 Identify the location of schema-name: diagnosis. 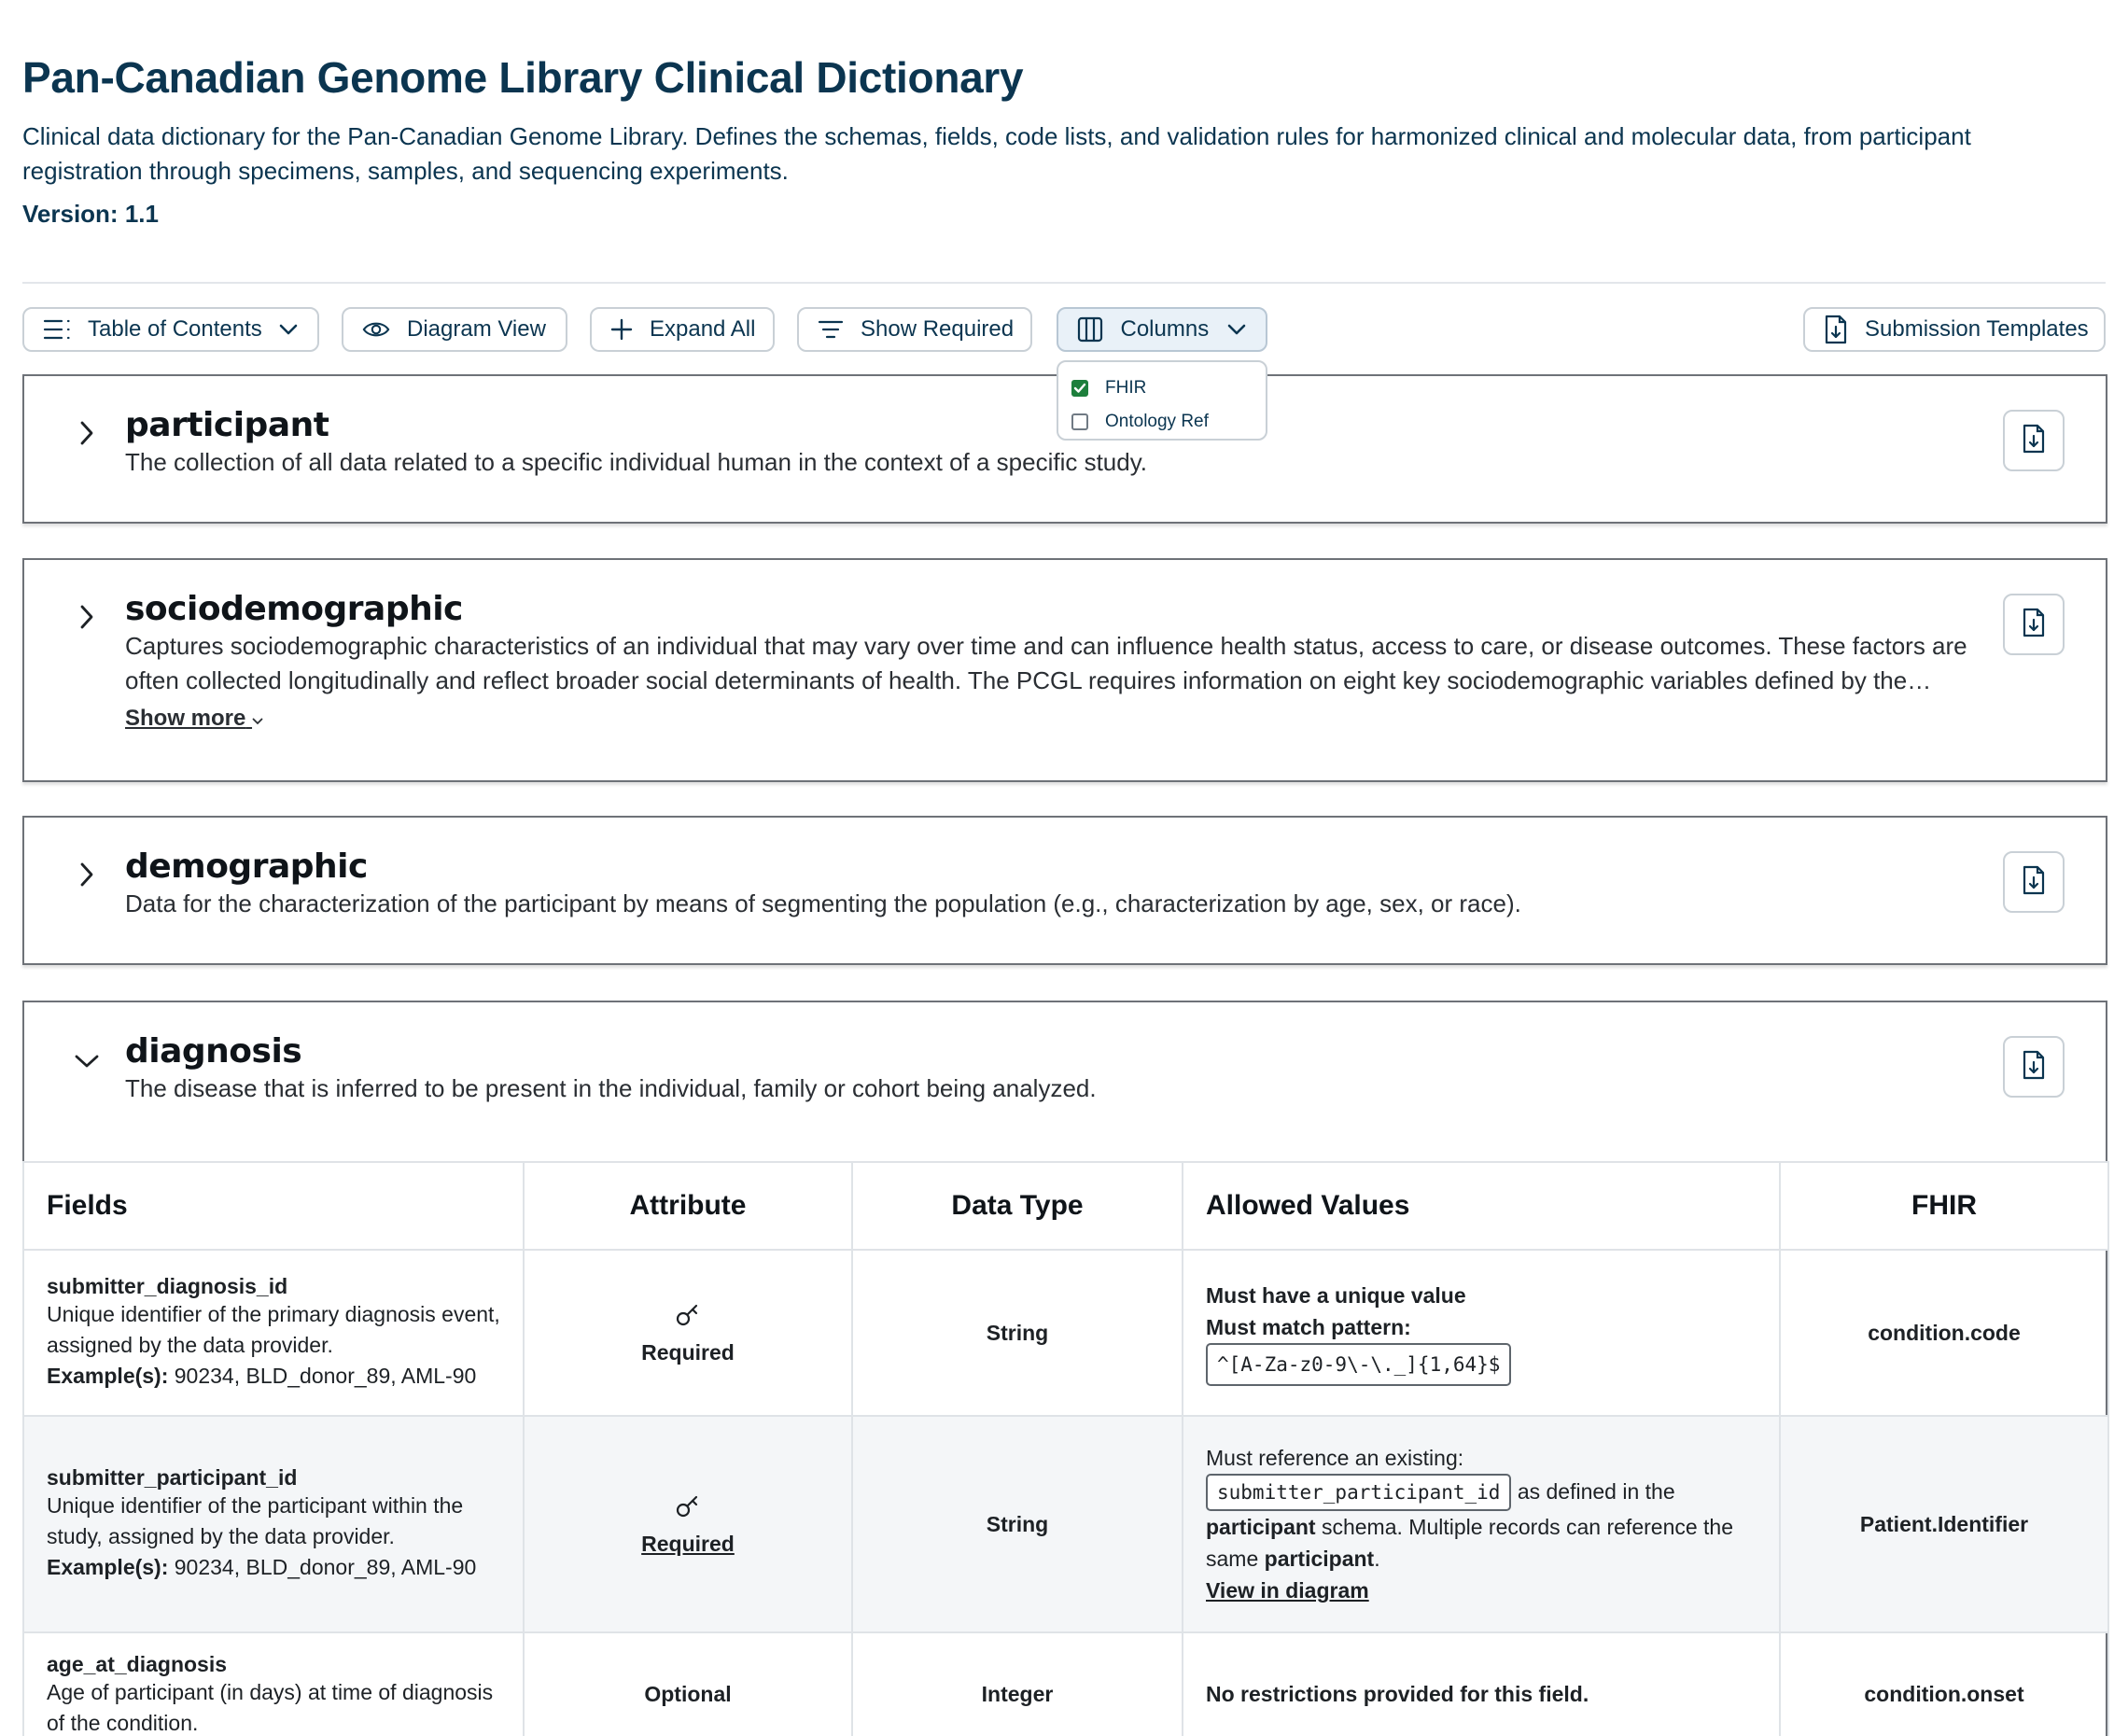
(213, 1051).